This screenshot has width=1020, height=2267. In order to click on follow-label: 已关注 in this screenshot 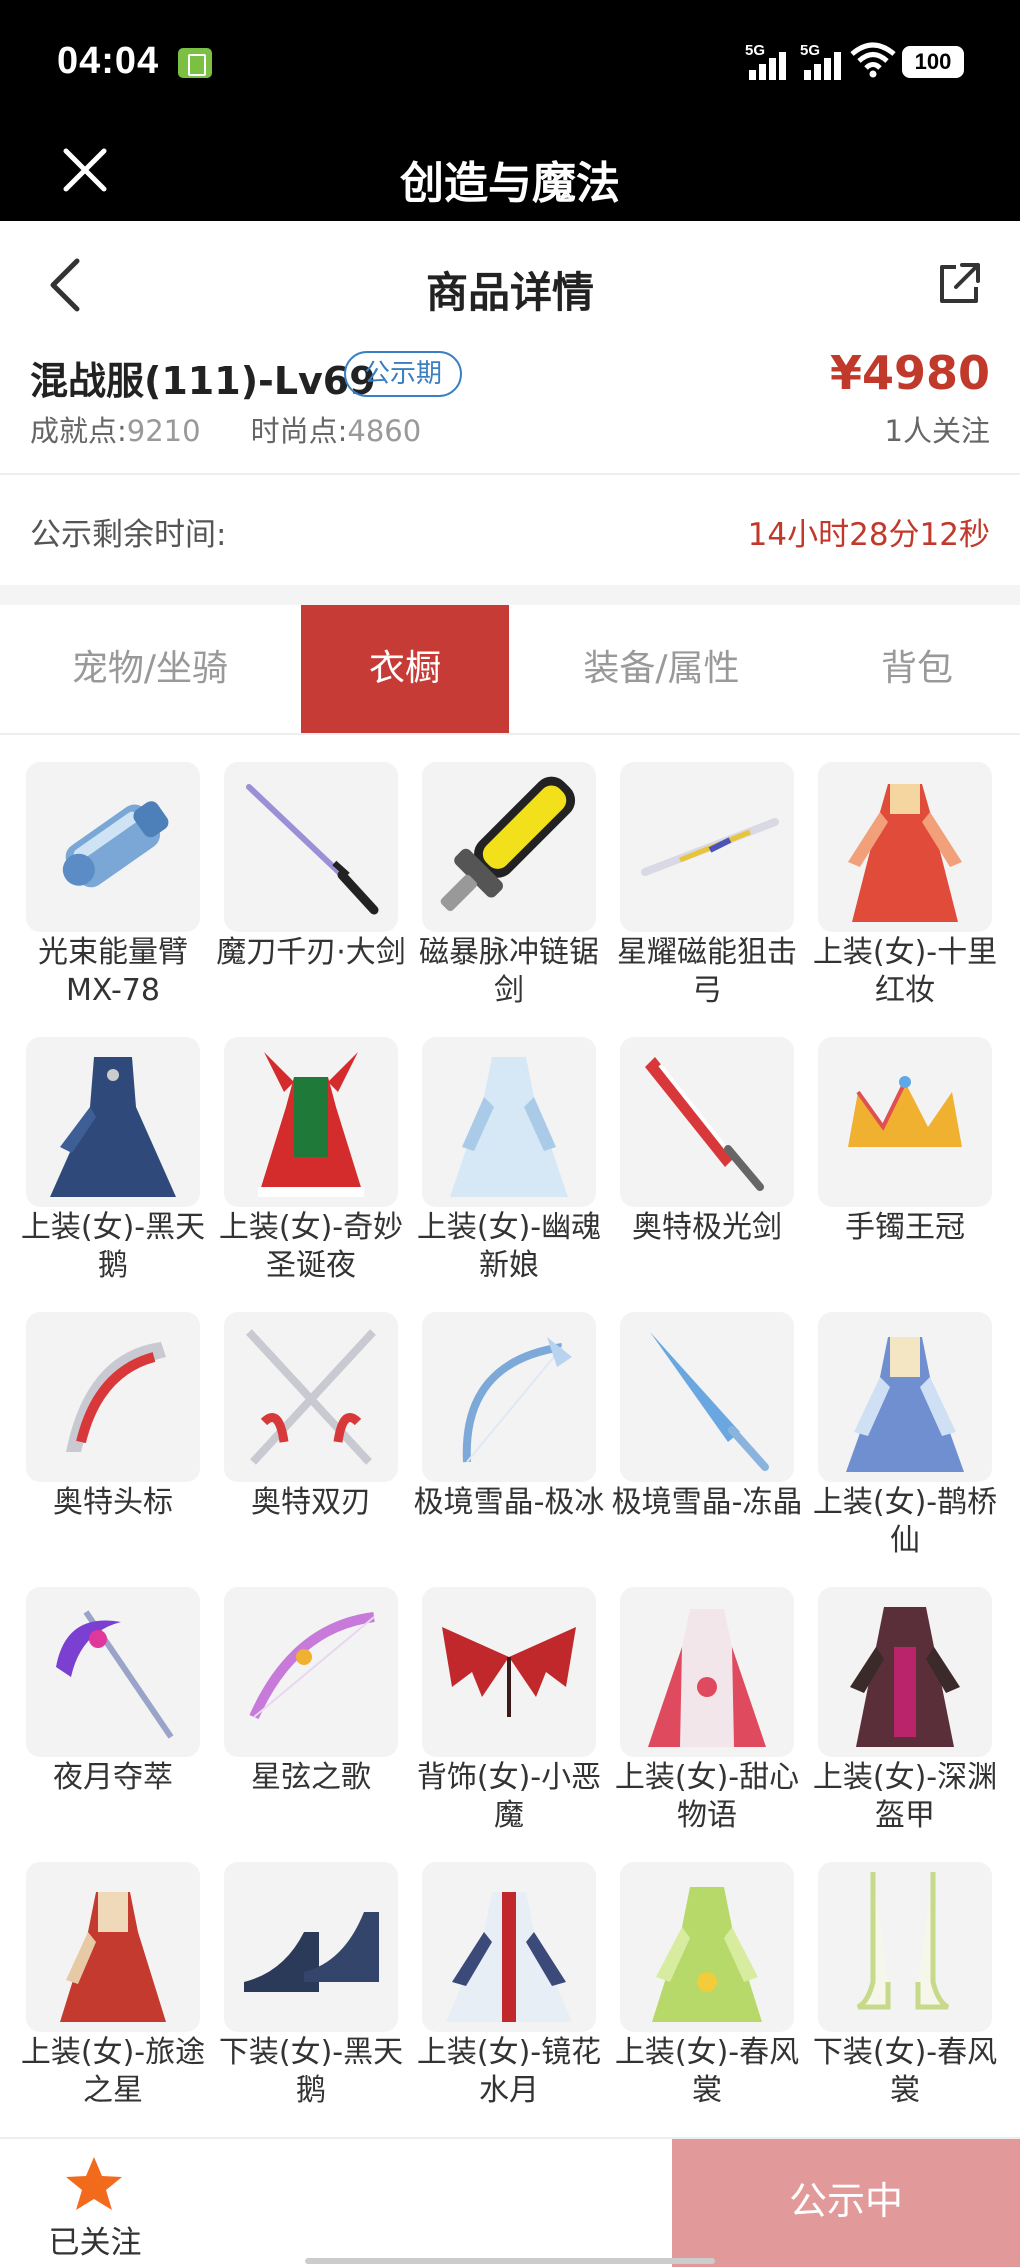, I will do `click(95, 2243)`.